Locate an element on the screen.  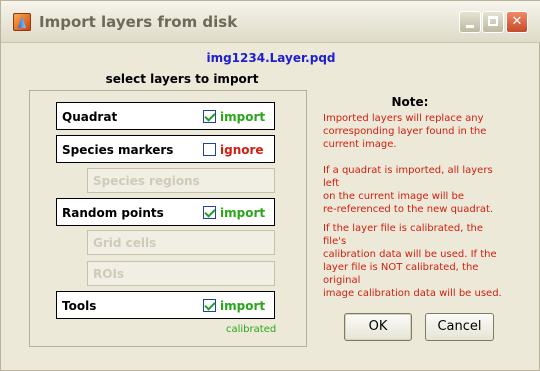
sublayer-species-regions: Species regions is located at coordinates (181, 180).